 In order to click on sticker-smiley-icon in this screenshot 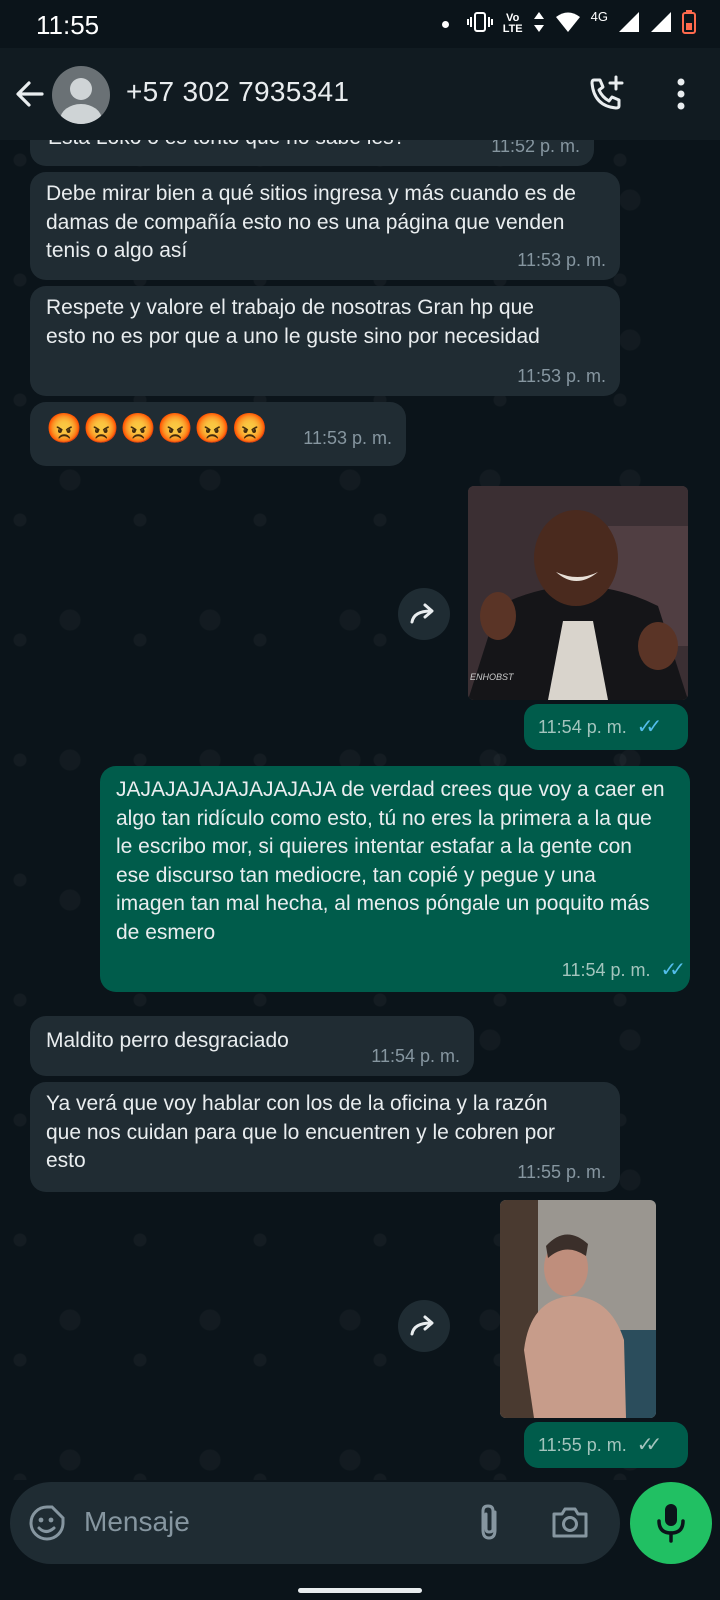, I will do `click(47, 1523)`.